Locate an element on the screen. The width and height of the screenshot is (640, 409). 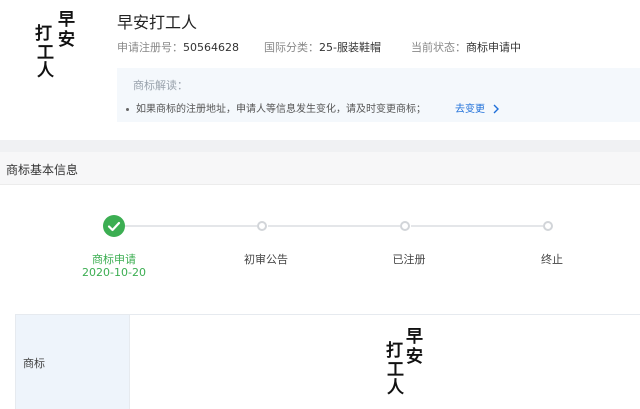
reg-number: 申请注册号：50564628 is located at coordinates (178, 47).